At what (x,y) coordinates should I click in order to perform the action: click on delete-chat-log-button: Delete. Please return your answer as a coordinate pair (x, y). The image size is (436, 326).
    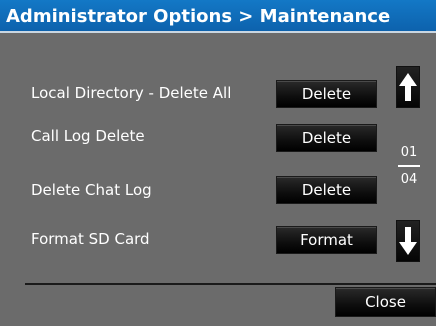
    Looking at the image, I should click on (326, 190).